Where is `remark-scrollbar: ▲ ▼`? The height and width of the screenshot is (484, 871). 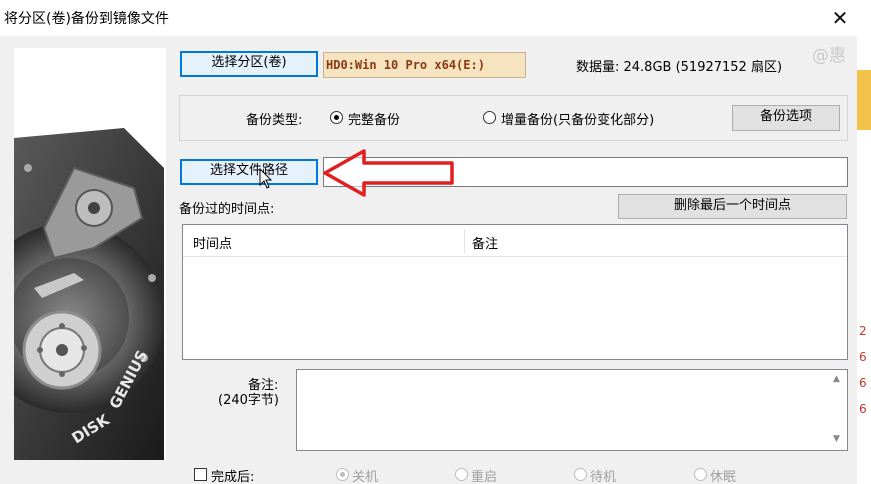
remark-scrollbar: ▲ ▼ is located at coordinates (838, 410).